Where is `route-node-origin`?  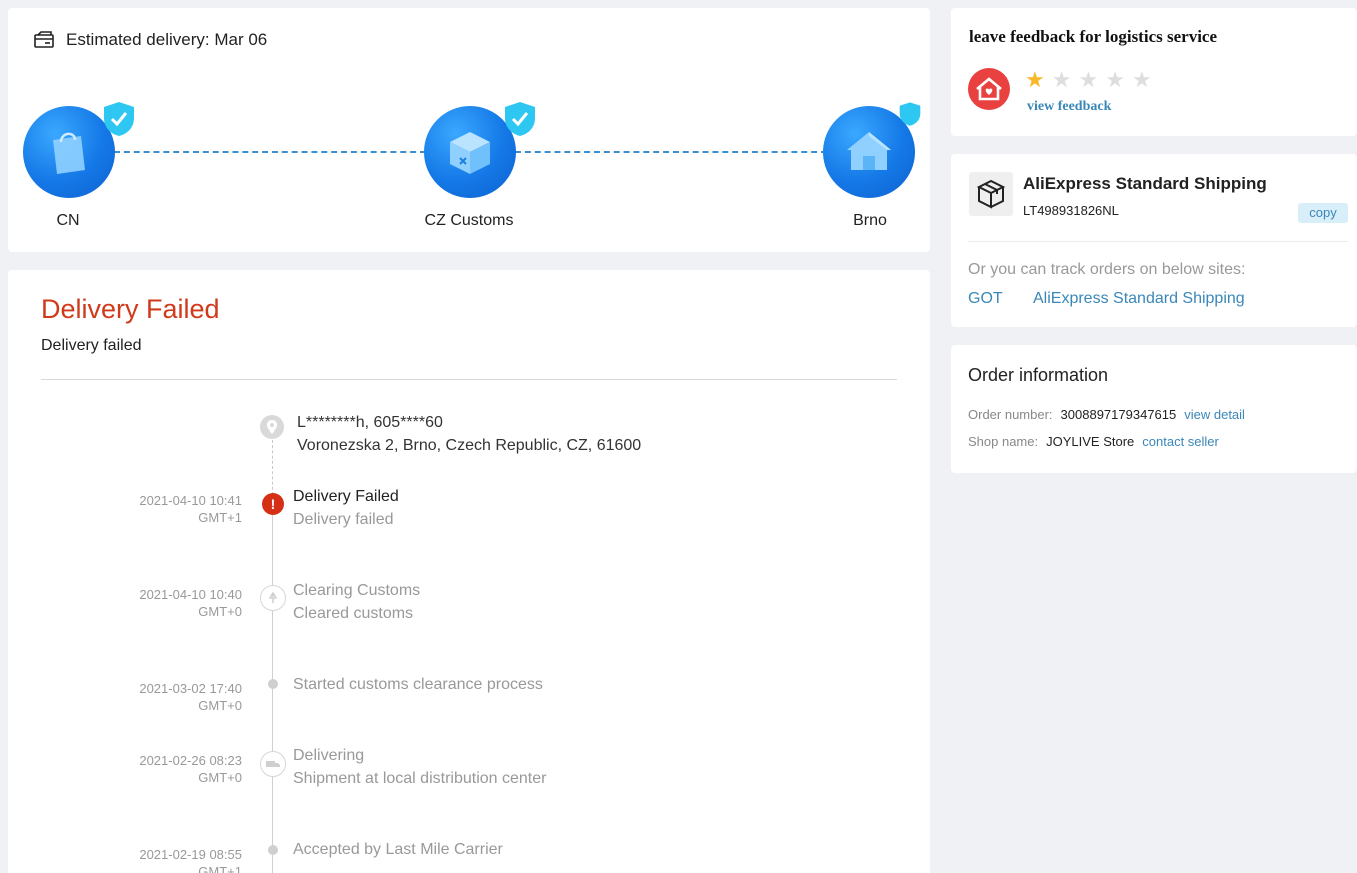
route-node-origin is located at coordinates (78, 150).